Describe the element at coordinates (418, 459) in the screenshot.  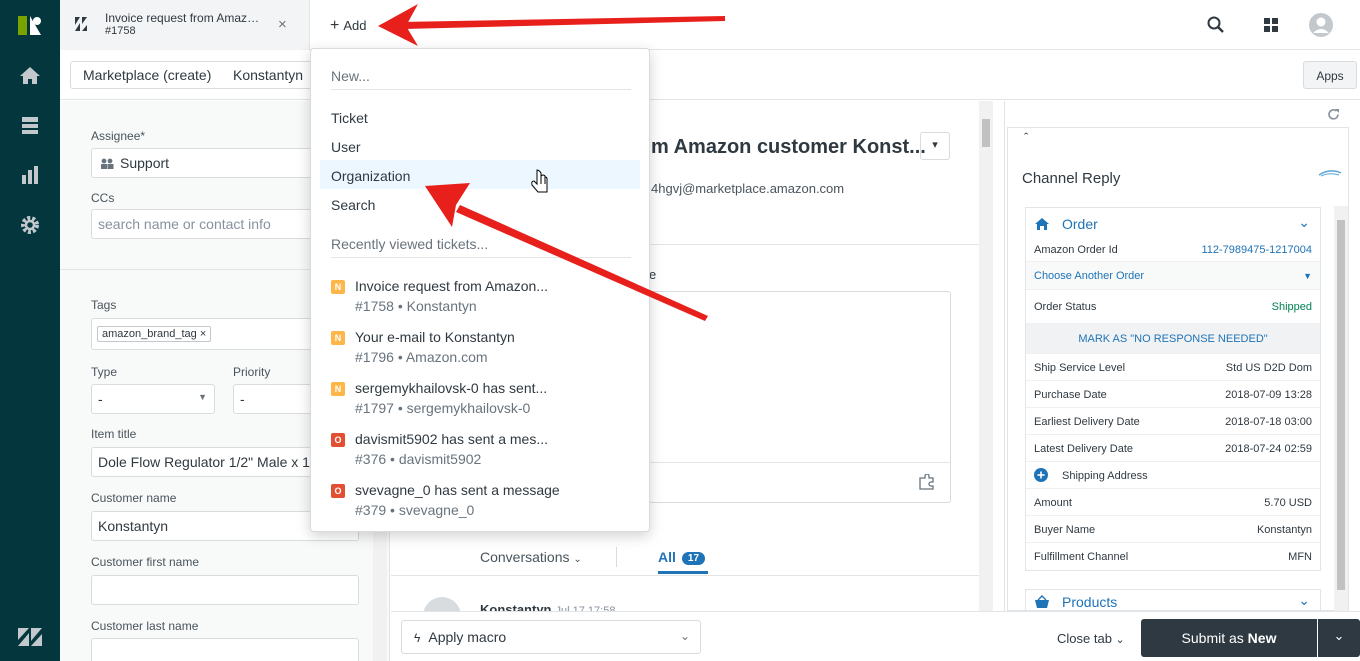
I see `recent-ticket-meta: #376 • davismit5902` at that location.